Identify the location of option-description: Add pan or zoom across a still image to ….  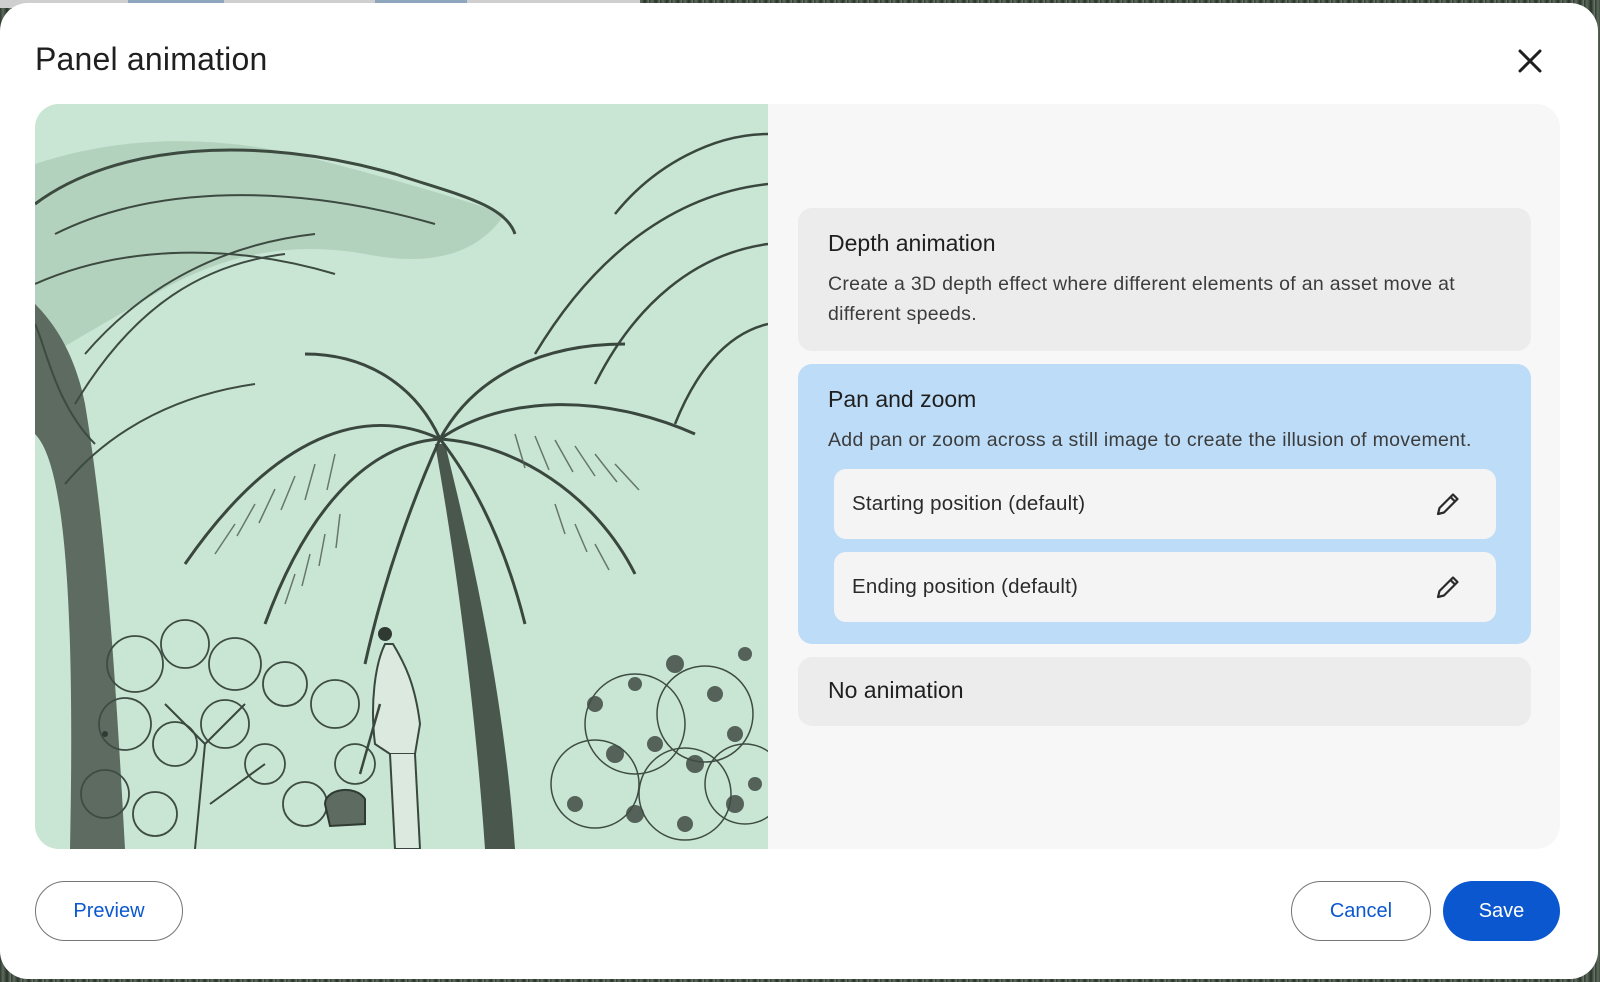
(1150, 440).